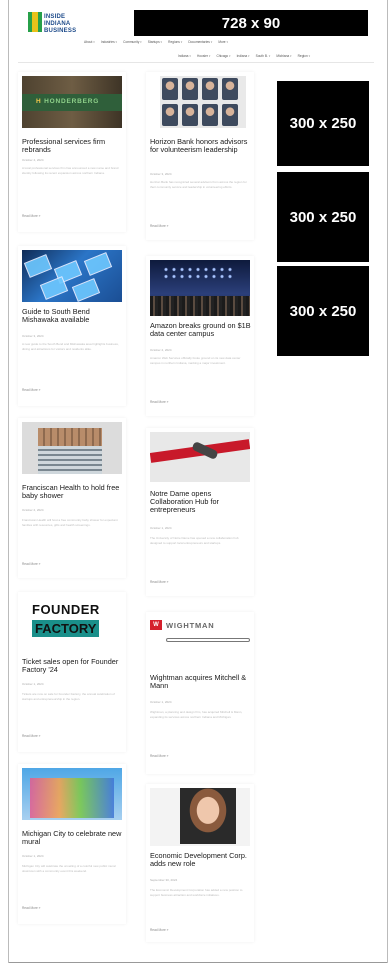 The height and width of the screenshot is (963, 388). What do you see at coordinates (197, 273) in the screenshot?
I see `stage-lights` at bounding box center [197, 273].